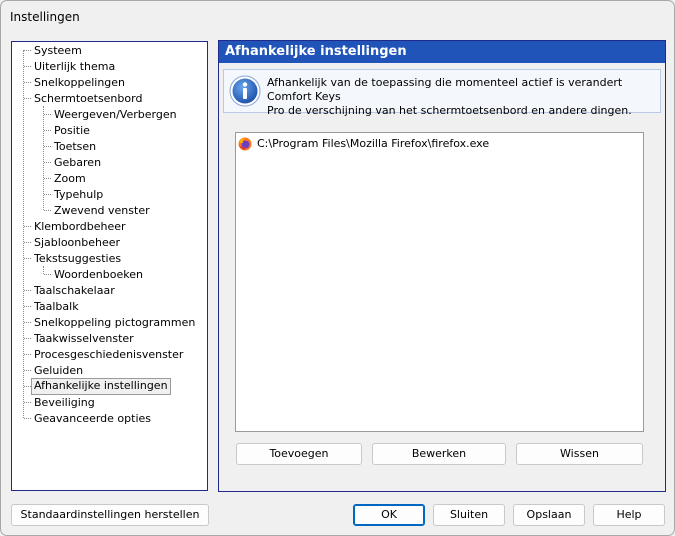 Image resolution: width=675 pixels, height=536 pixels. I want to click on info-icon, so click(245, 91).